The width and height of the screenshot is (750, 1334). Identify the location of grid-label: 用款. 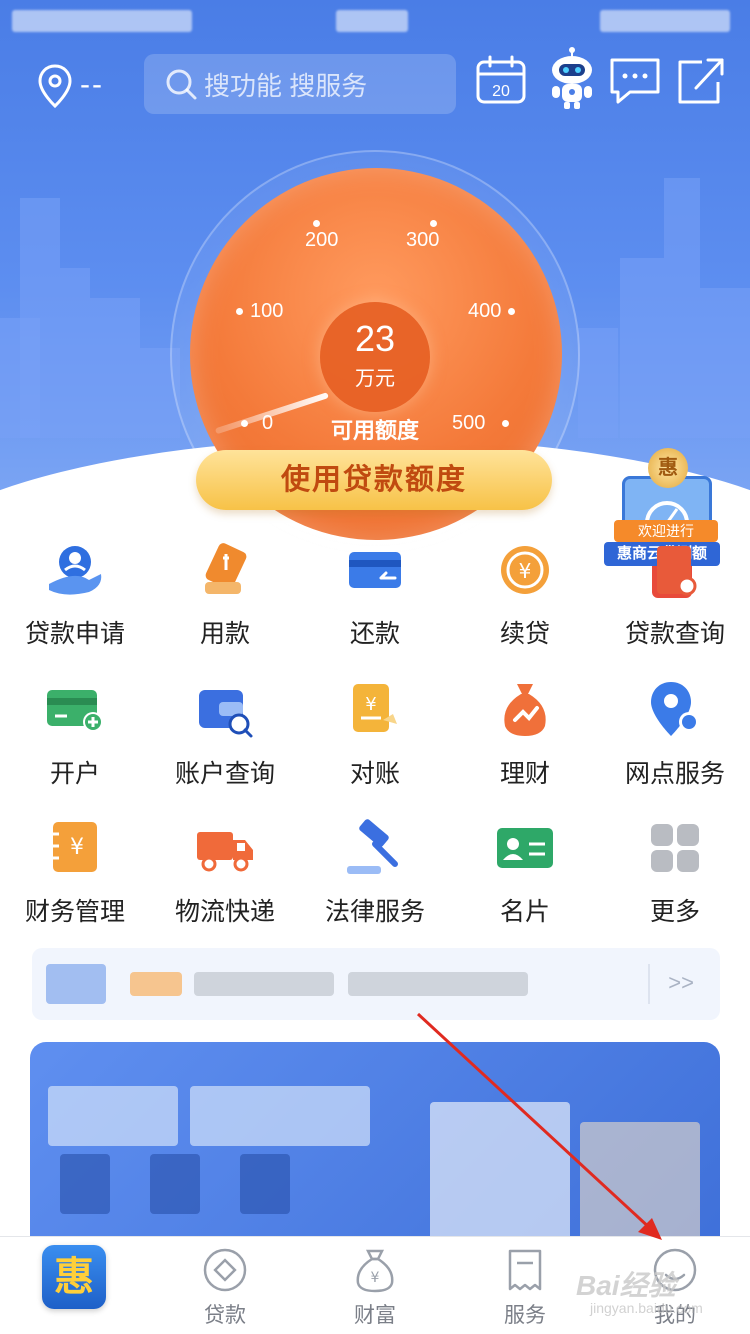
(224, 634).